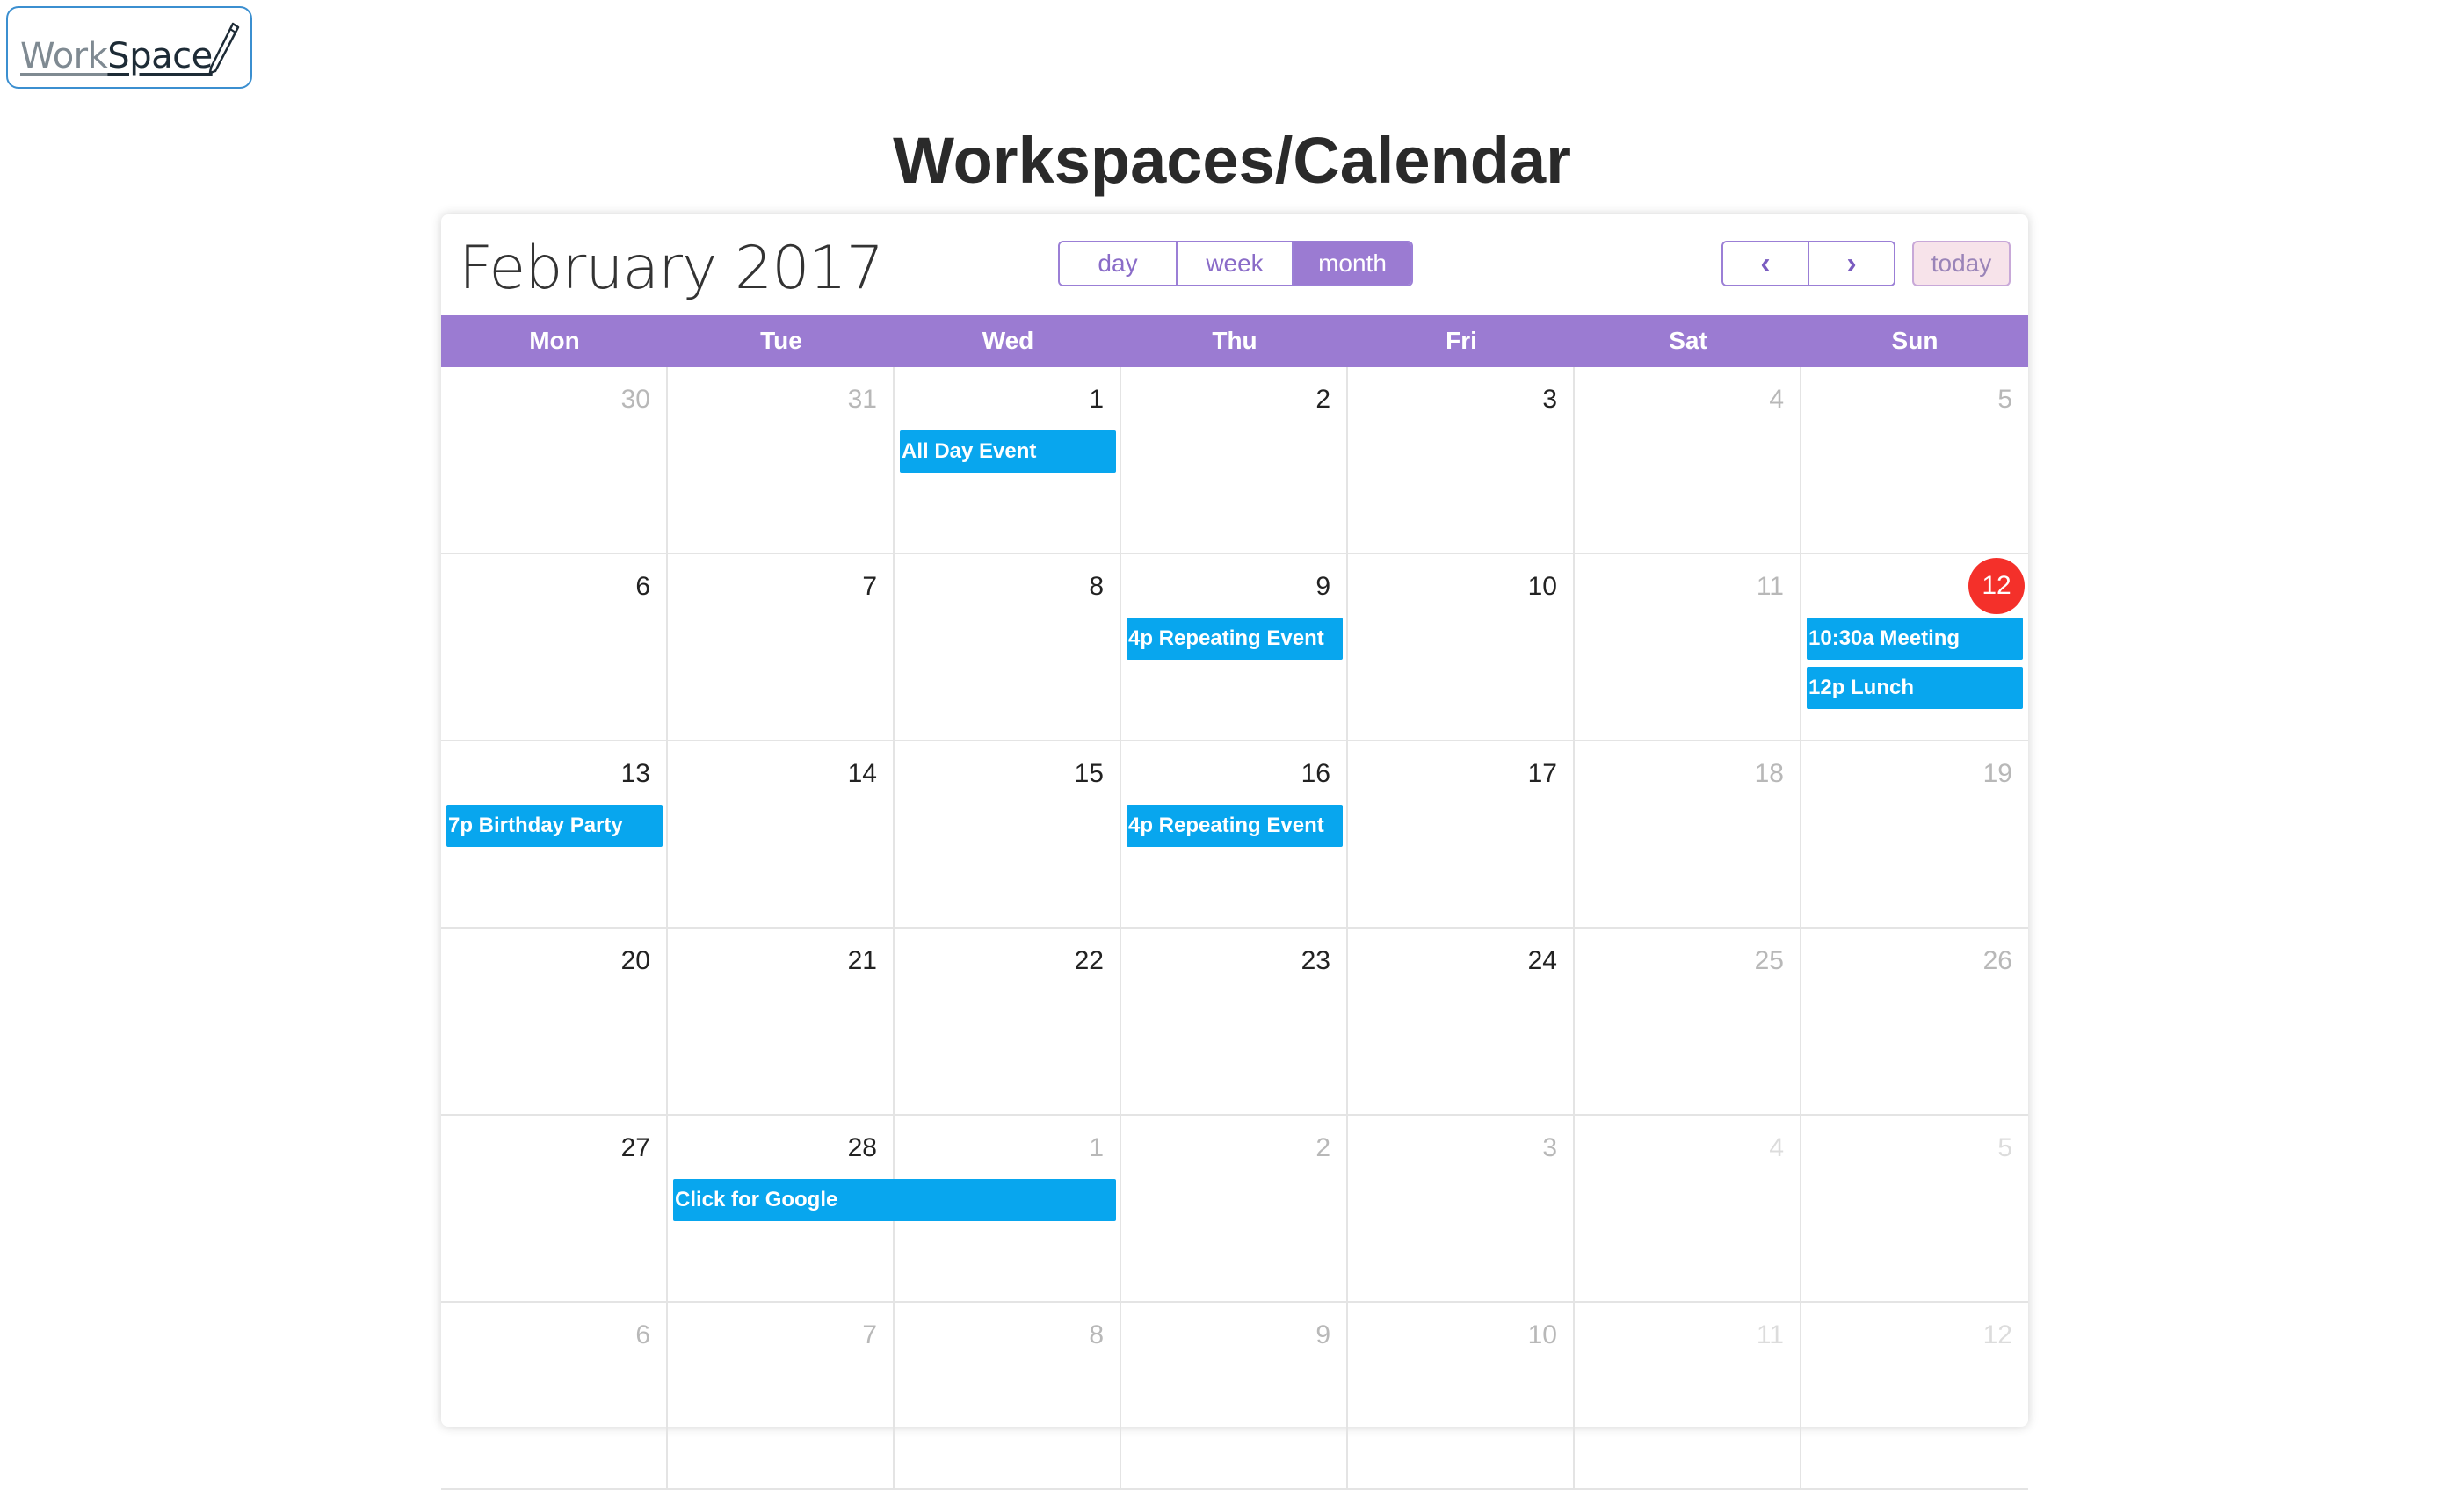  I want to click on prev-month-button: ‹, so click(1765, 263).